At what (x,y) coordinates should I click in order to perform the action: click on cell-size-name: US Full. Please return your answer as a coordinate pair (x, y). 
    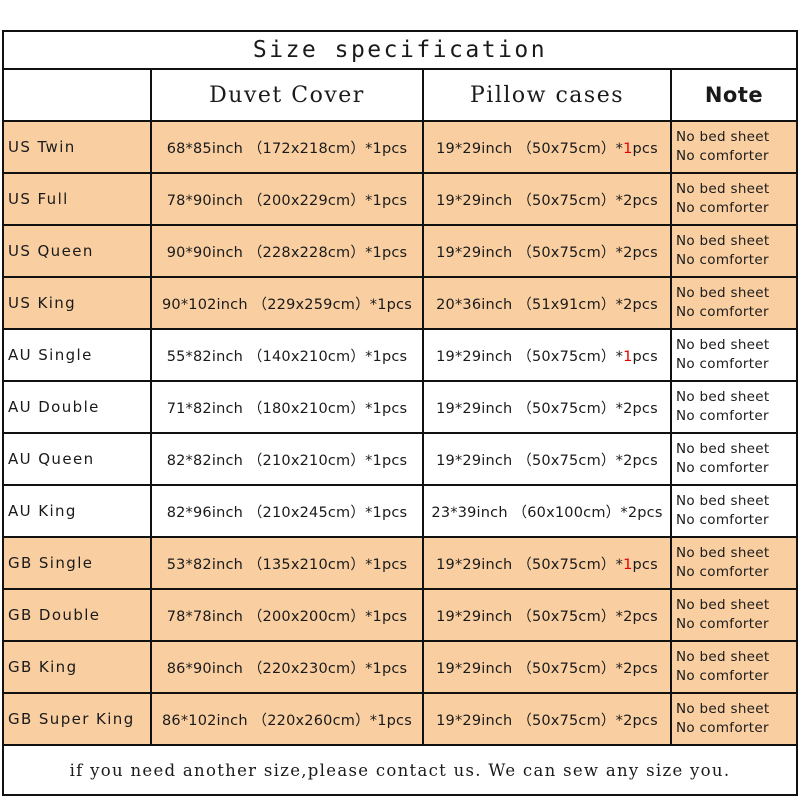
    Looking at the image, I should click on (77, 199).